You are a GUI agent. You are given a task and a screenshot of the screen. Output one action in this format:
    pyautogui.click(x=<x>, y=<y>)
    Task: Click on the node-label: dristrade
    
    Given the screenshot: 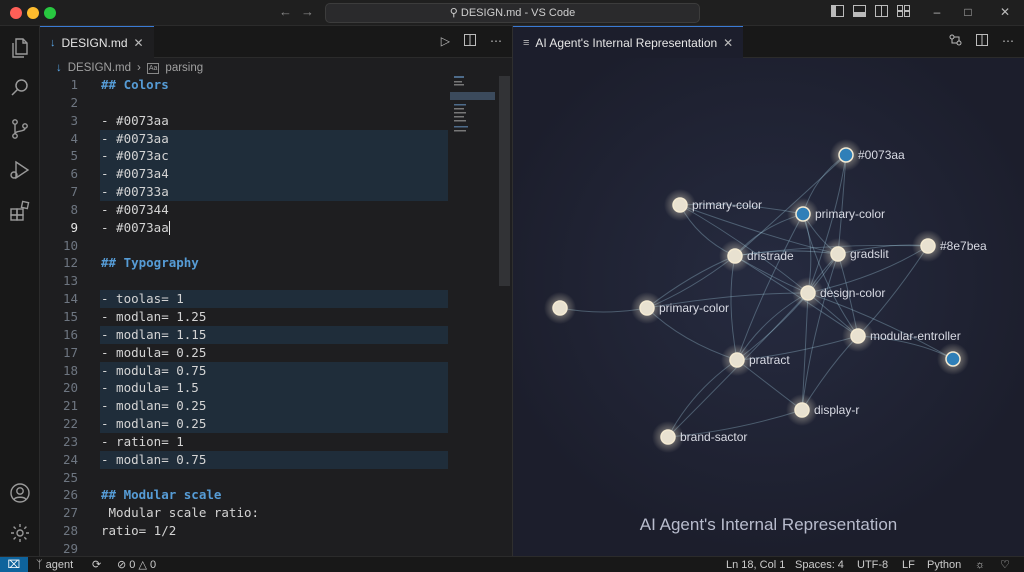 What is the action you would take?
    pyautogui.click(x=770, y=256)
    